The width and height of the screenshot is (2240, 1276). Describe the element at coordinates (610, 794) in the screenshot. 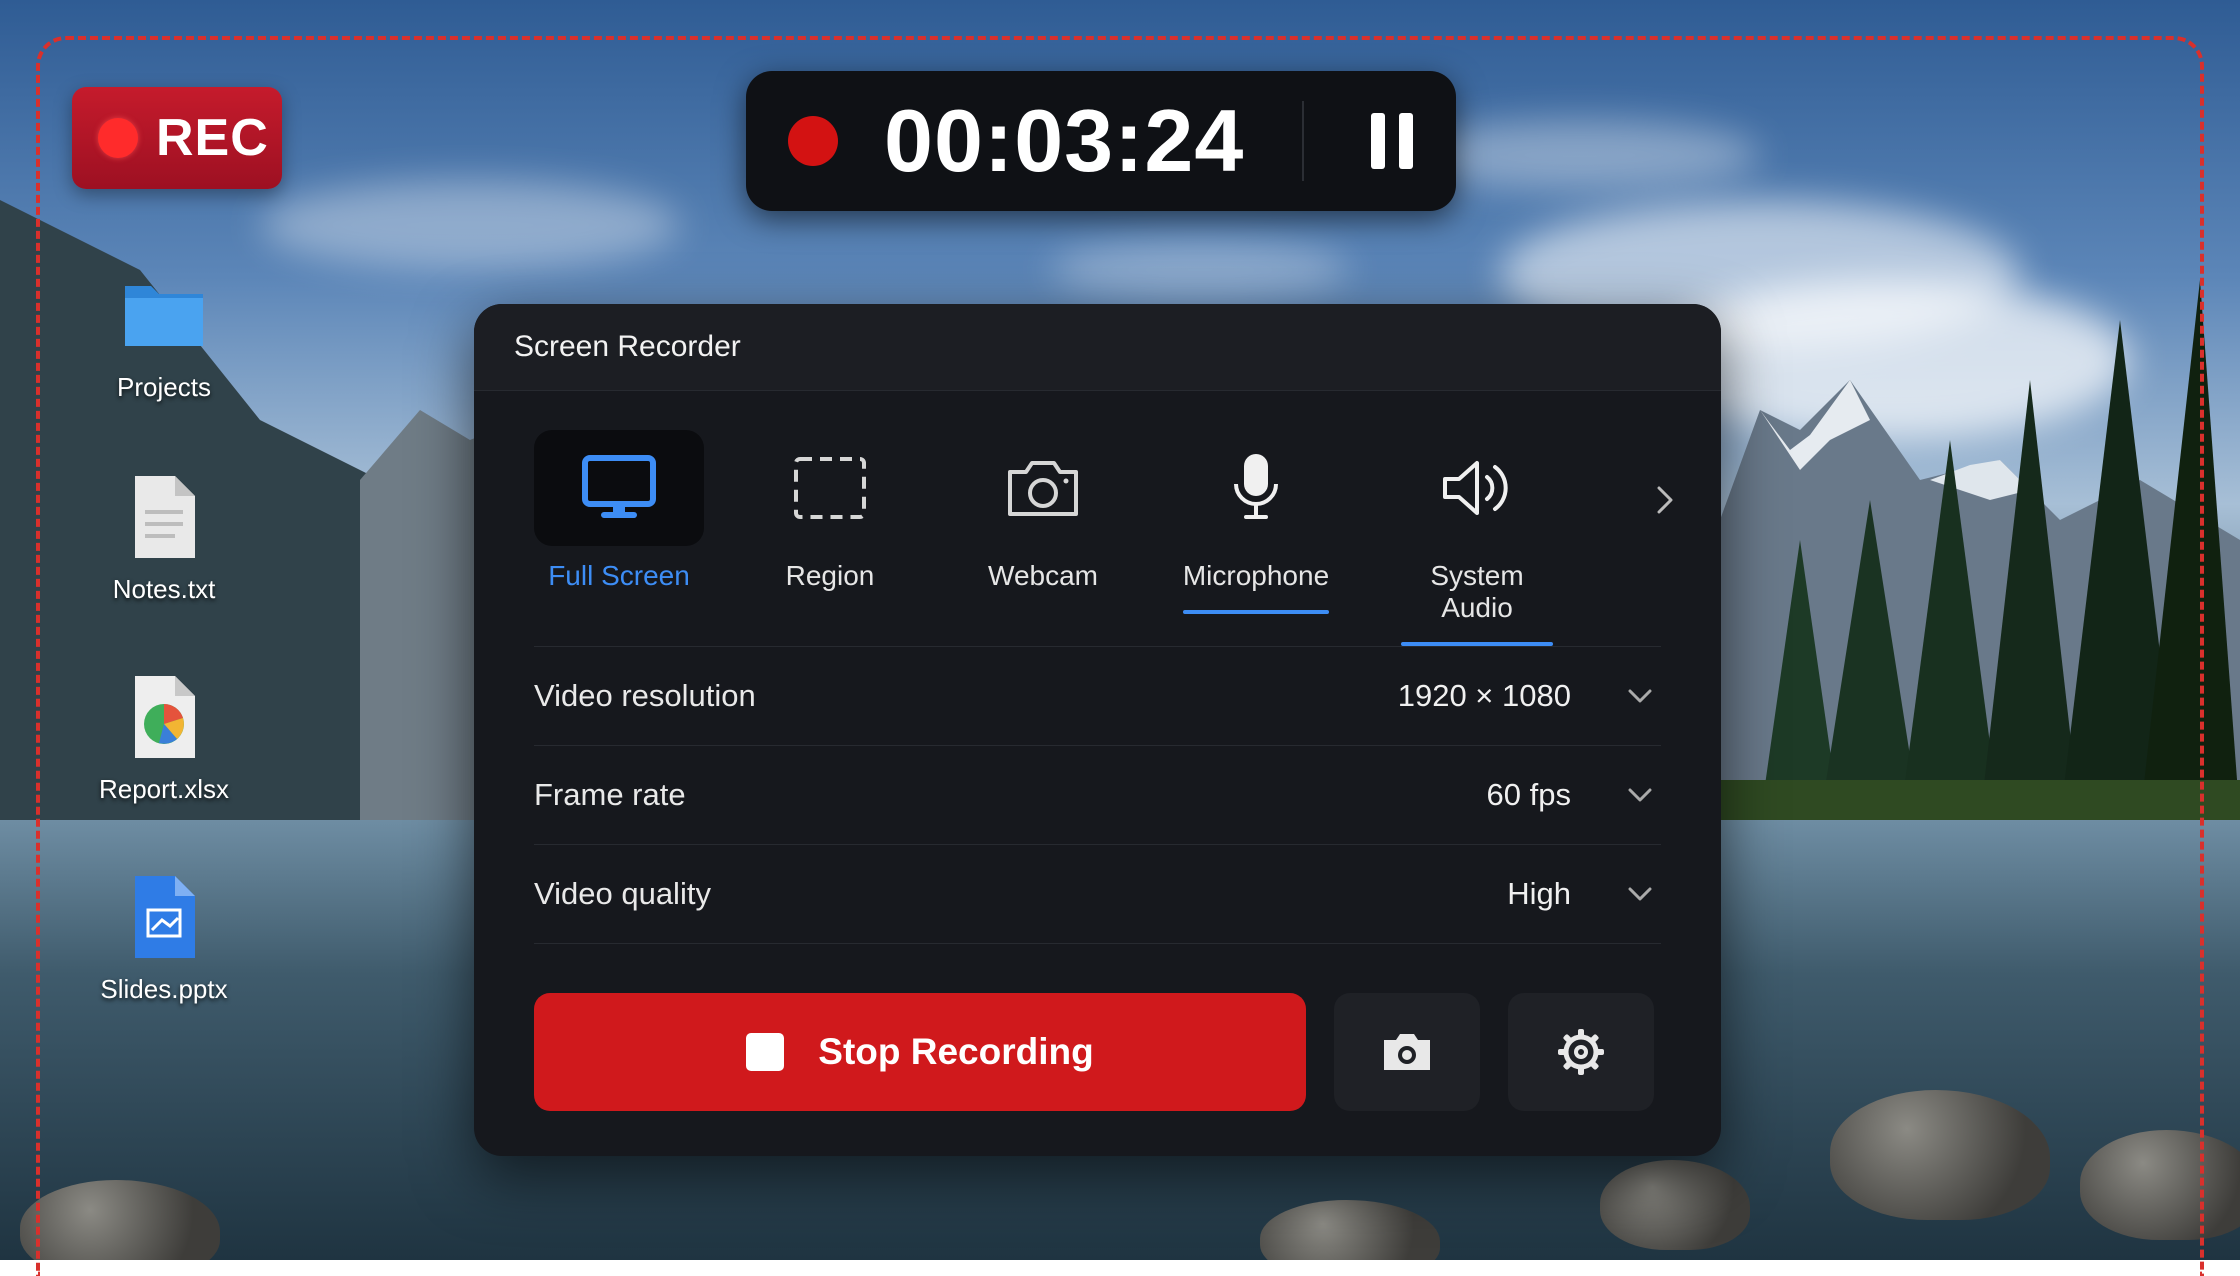

I see `setting-label: Frame rate` at that location.